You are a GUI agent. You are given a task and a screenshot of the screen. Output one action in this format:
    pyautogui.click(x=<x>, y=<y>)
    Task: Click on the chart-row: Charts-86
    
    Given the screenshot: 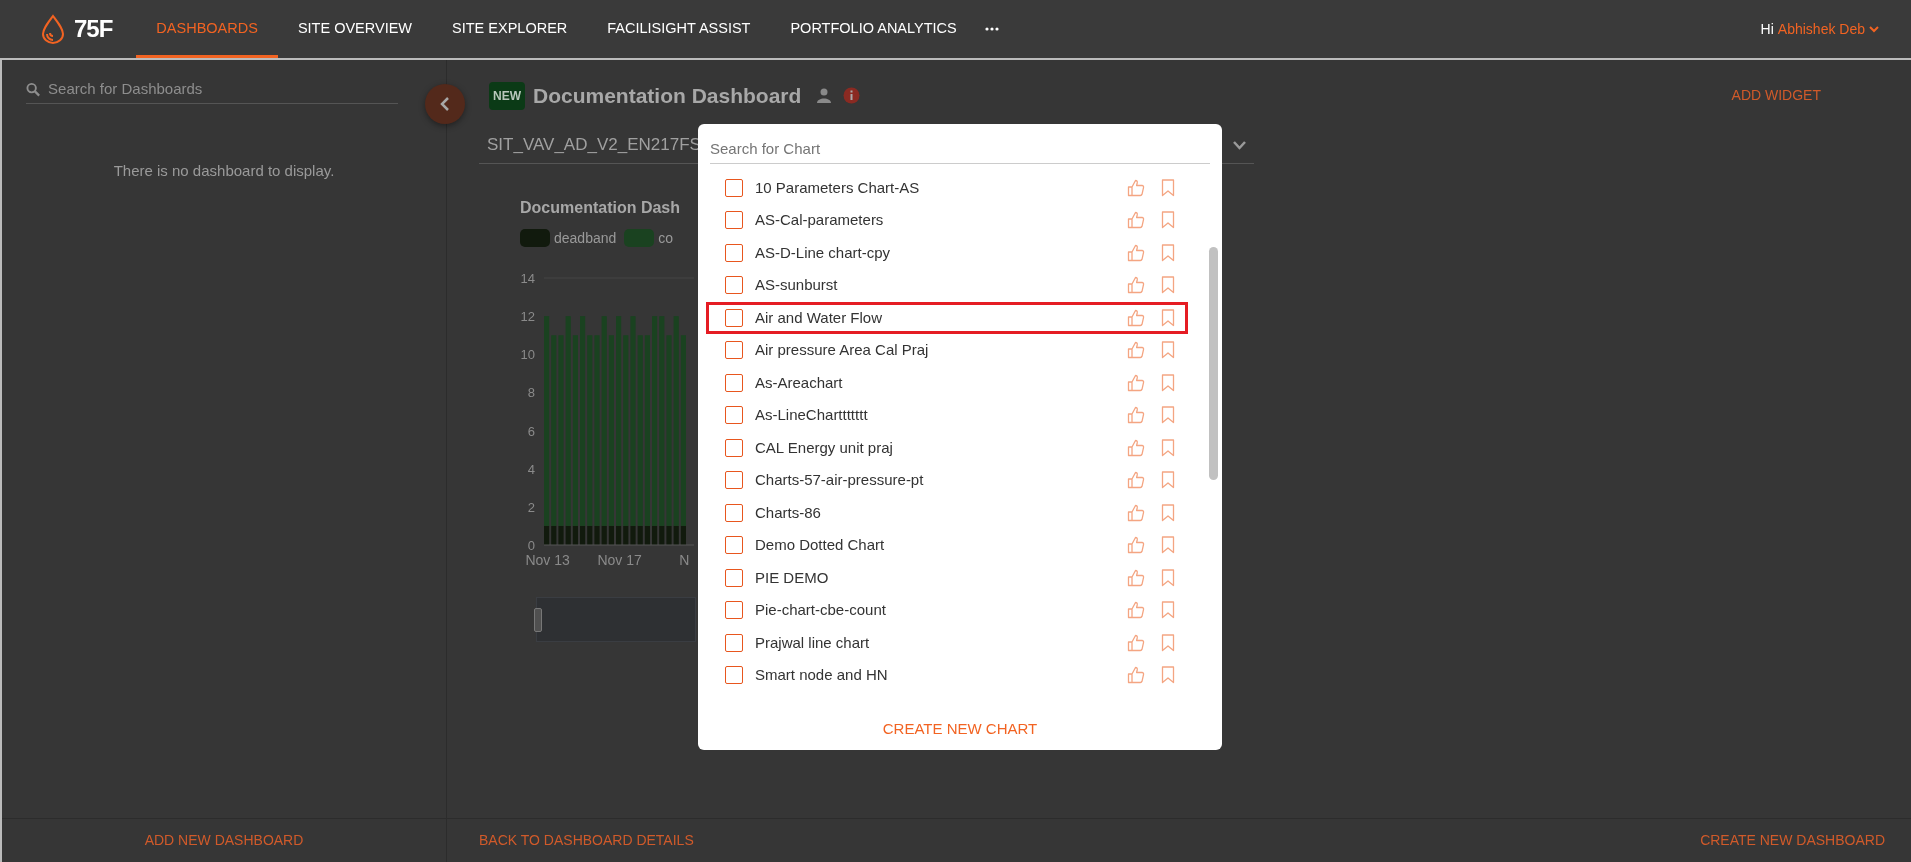 What is the action you would take?
    pyautogui.click(x=947, y=512)
    